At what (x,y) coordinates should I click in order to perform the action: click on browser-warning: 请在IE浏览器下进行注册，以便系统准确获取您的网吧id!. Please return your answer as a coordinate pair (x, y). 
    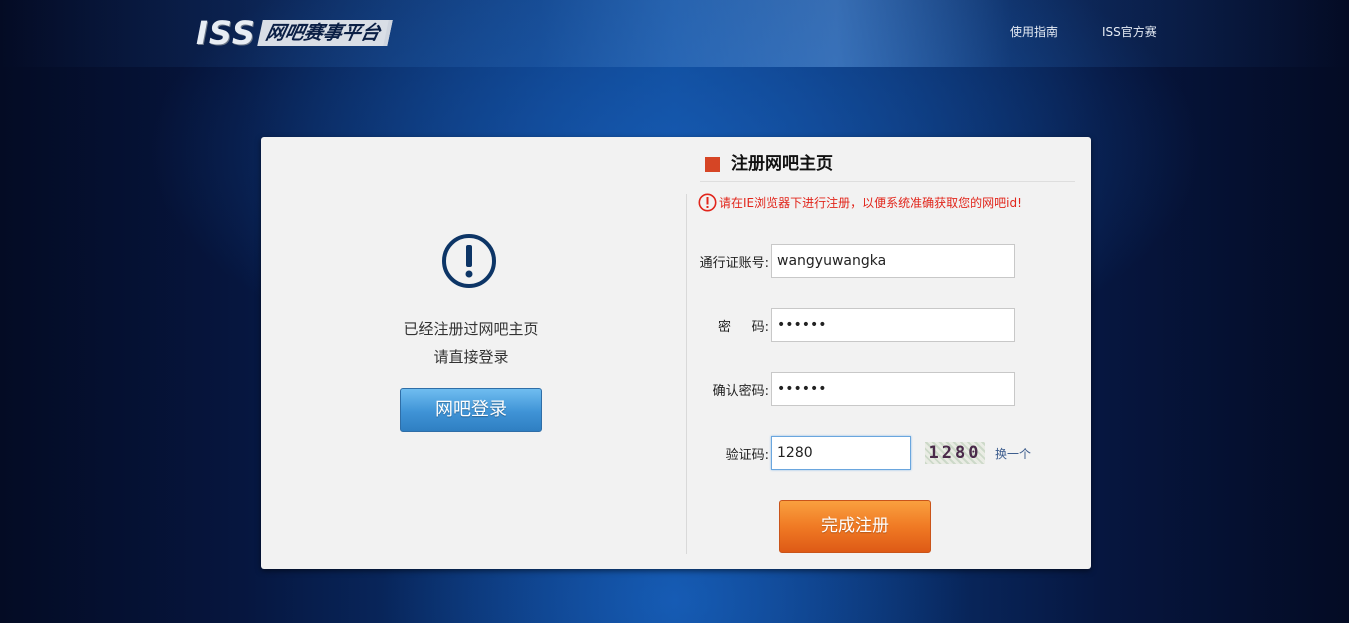
    Looking at the image, I should click on (860, 202).